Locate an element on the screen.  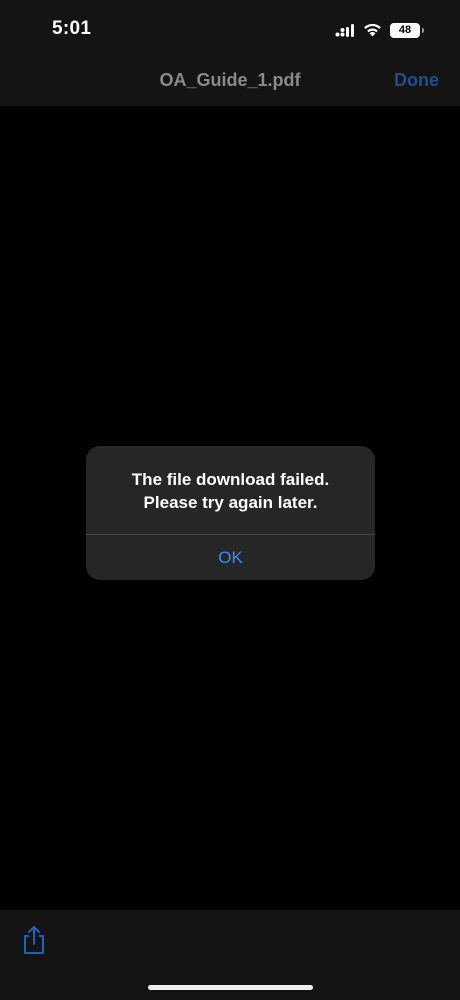
ok-button: OK is located at coordinates (230, 557).